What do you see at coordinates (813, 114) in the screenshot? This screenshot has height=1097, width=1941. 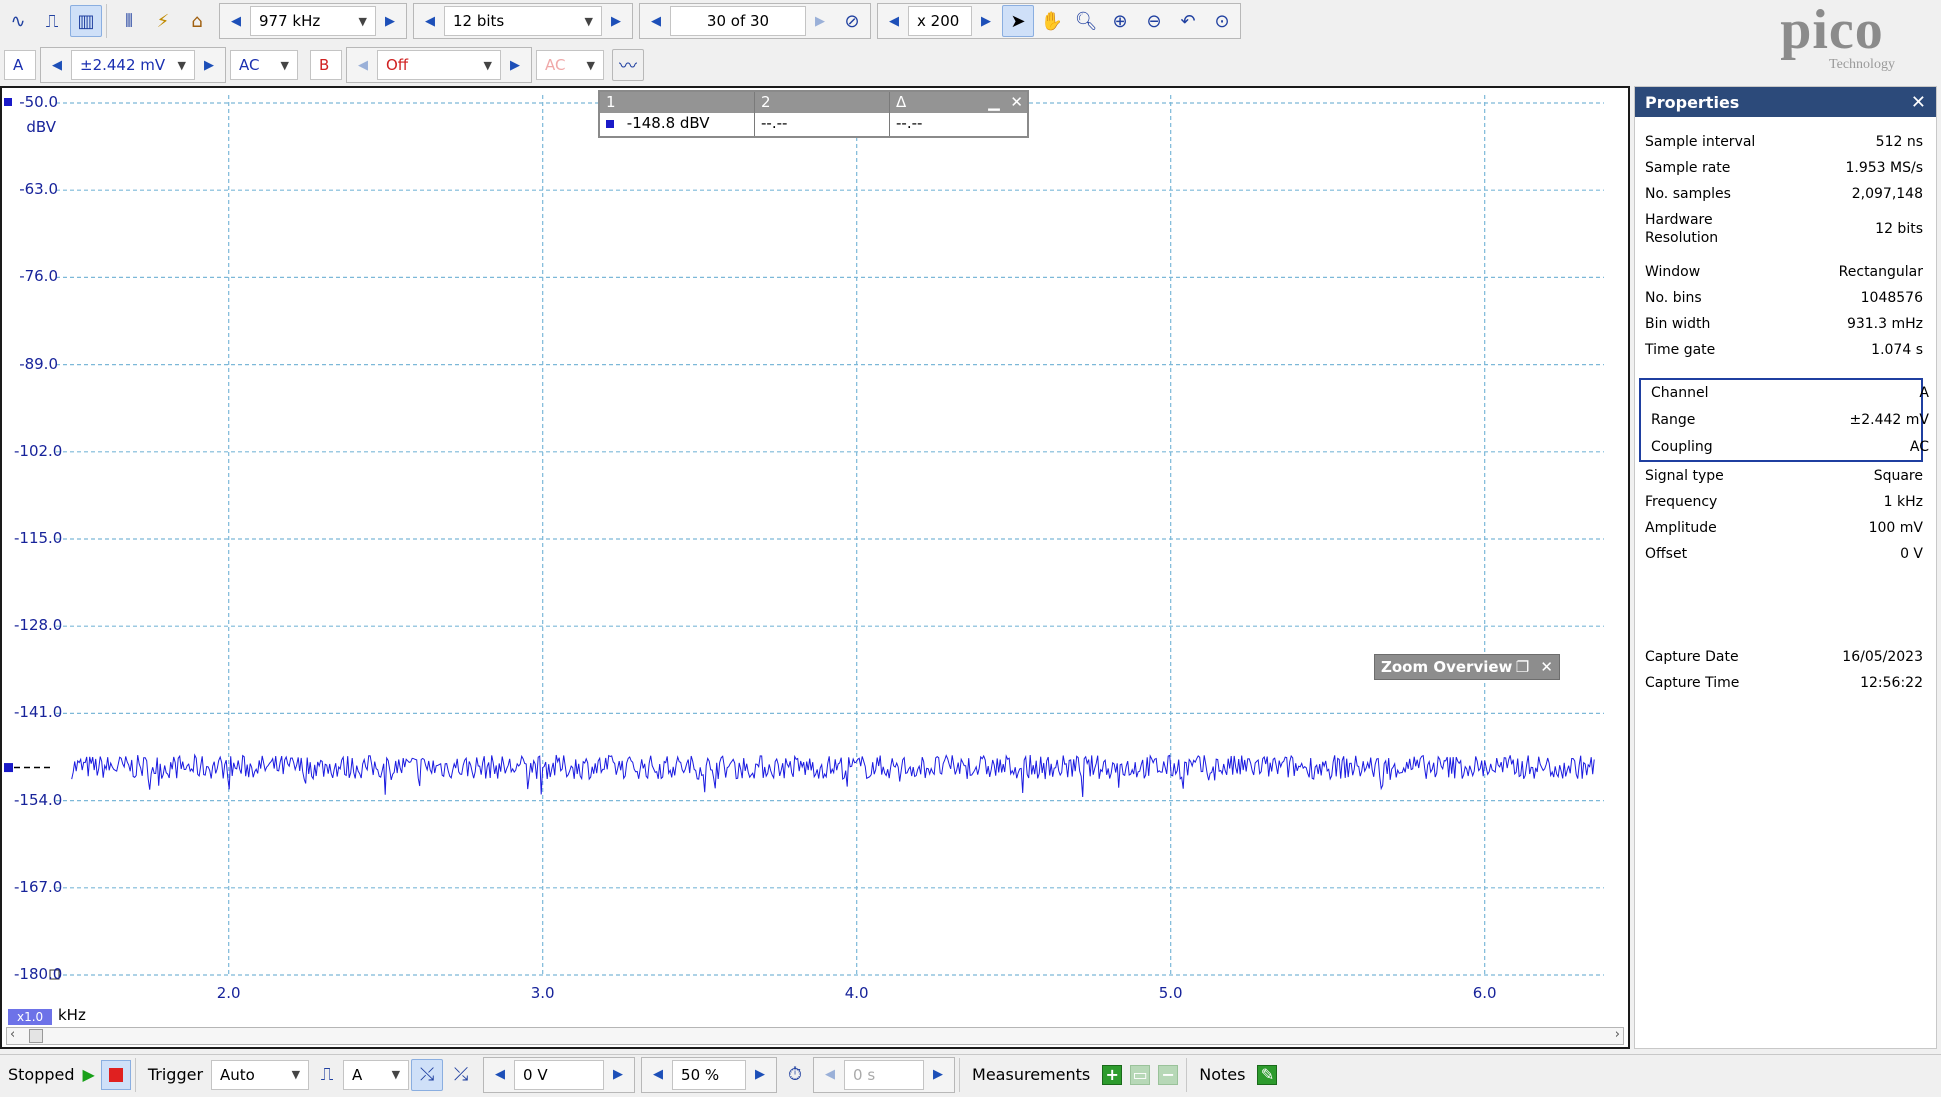 I see `ruler-legend: 1 2 Δ ▁ ✕ -148.8 dBV --.-- --.--` at bounding box center [813, 114].